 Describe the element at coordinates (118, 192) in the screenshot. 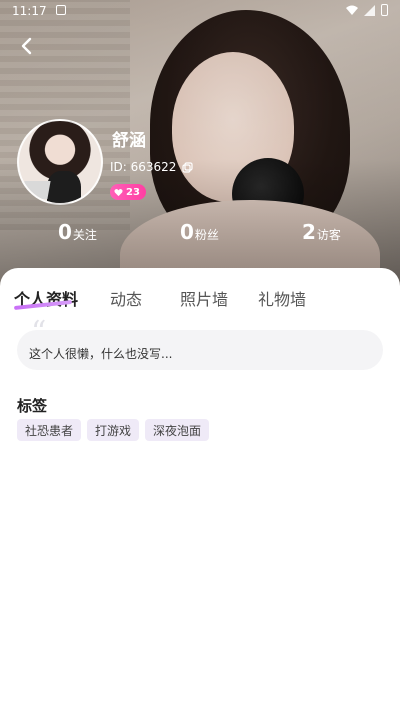

I see `heart-icon` at that location.